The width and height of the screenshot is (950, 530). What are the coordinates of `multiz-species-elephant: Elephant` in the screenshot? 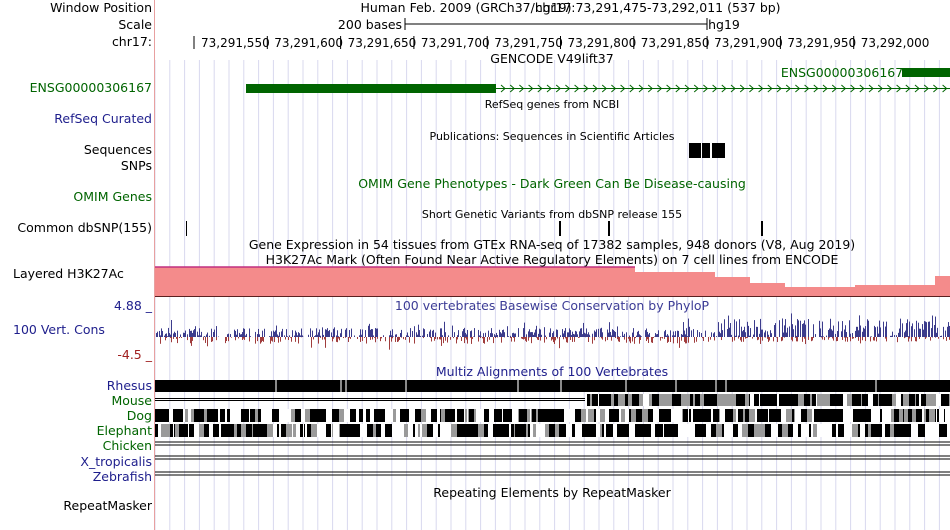 It's located at (76, 431).